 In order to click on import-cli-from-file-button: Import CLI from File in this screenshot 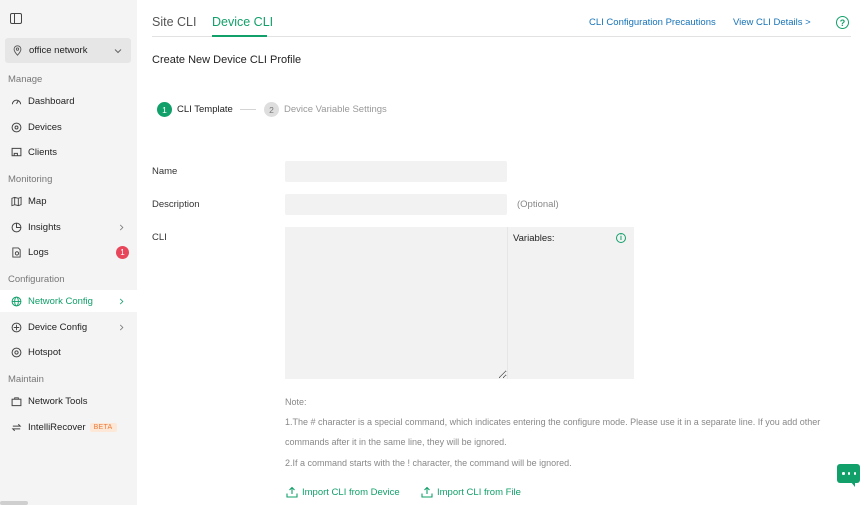, I will do `click(471, 492)`.